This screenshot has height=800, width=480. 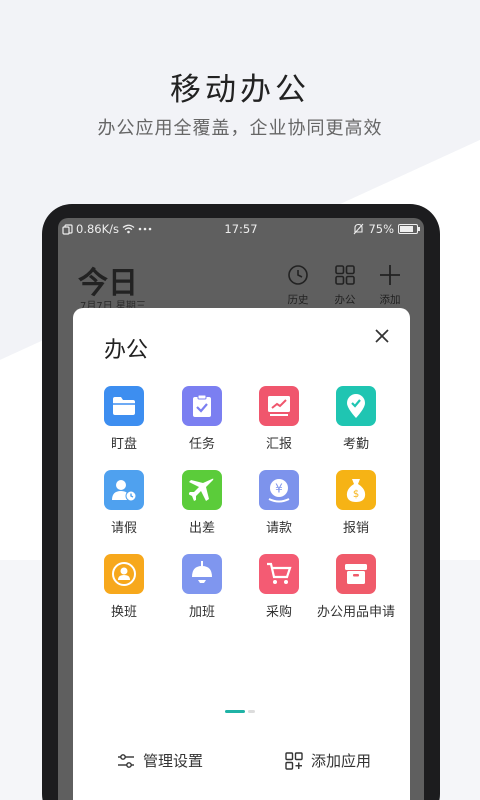 What do you see at coordinates (298, 300) in the screenshot?
I see `history-label: 历史` at bounding box center [298, 300].